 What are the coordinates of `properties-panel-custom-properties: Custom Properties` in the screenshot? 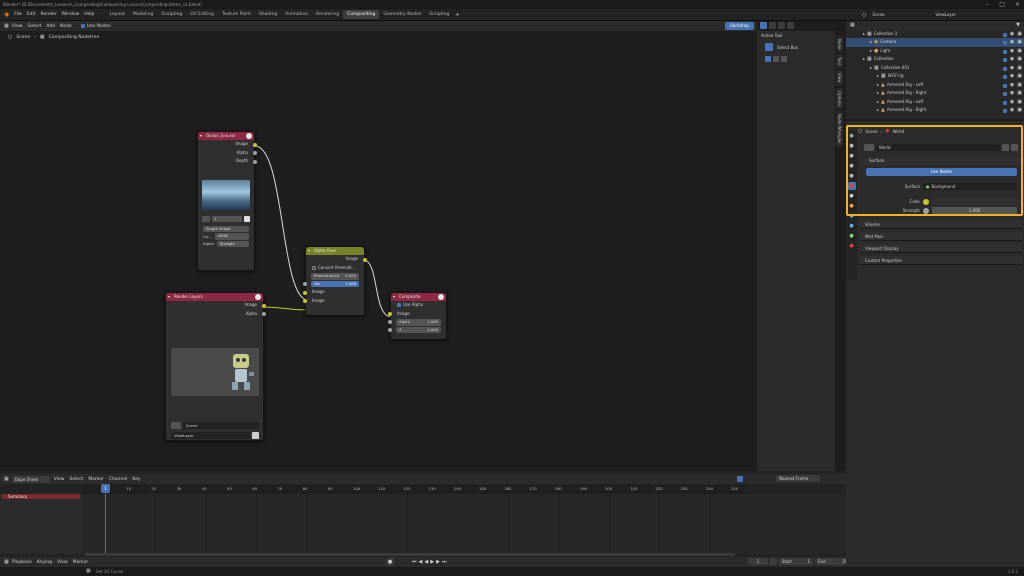 It's located at (941, 260).